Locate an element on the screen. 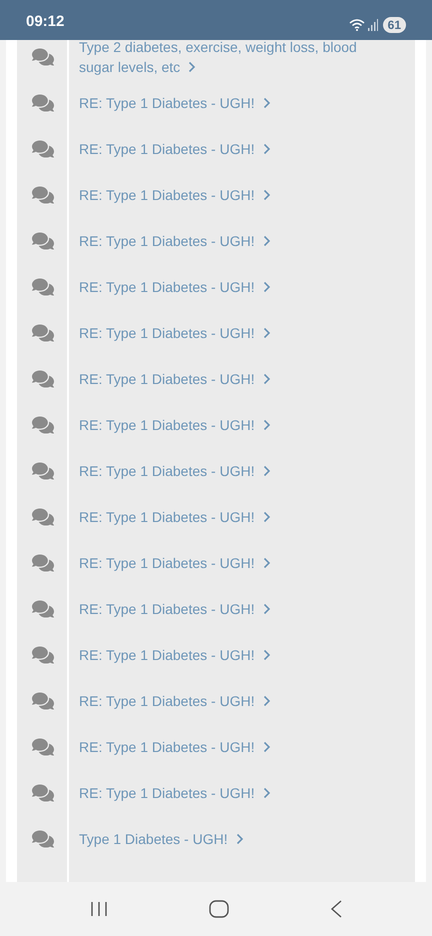  thread-link: Type 1 Diabetes - UGH! is located at coordinates (166, 839).